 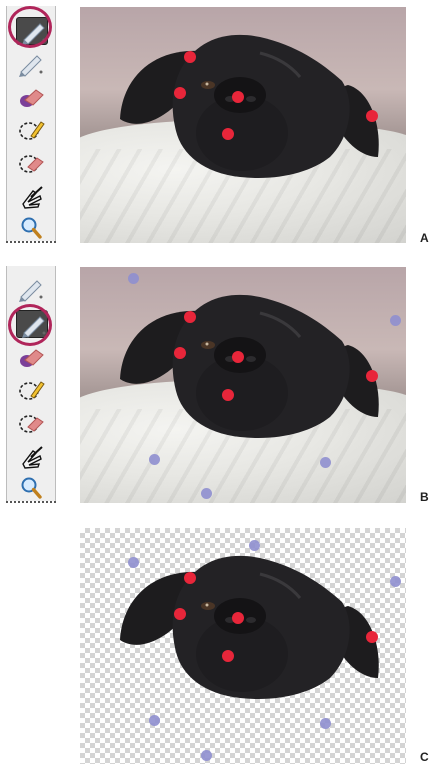 I want to click on toolbar-b, so click(x=31, y=384).